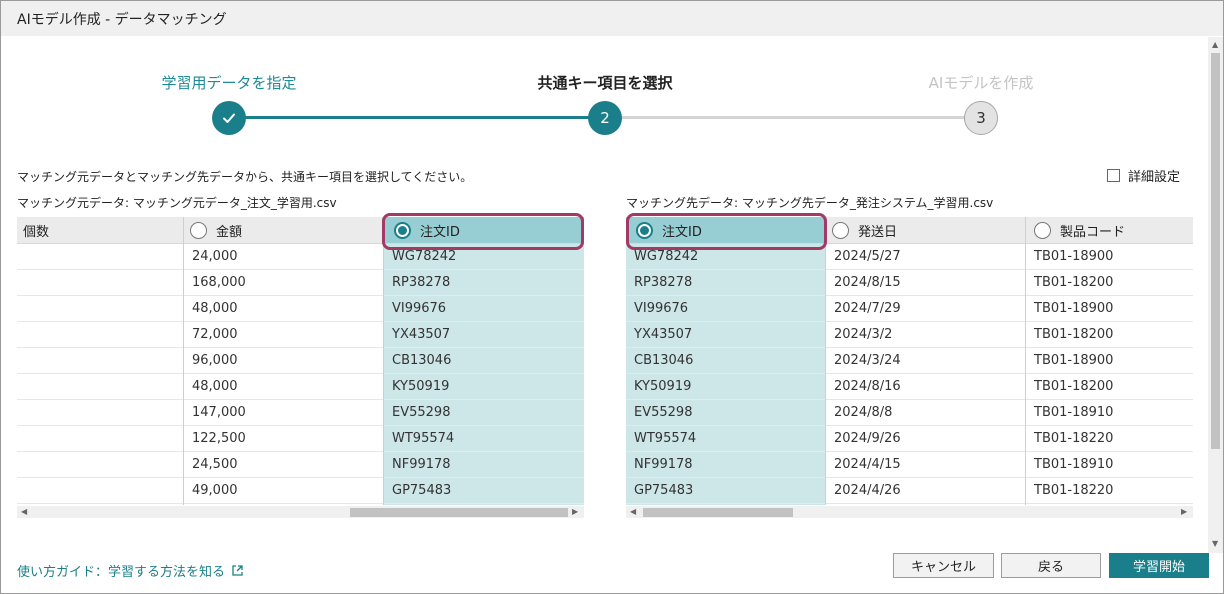 The height and width of the screenshot is (594, 1224). I want to click on detail-setting-checkbox: 詳細設定, so click(1143, 175).